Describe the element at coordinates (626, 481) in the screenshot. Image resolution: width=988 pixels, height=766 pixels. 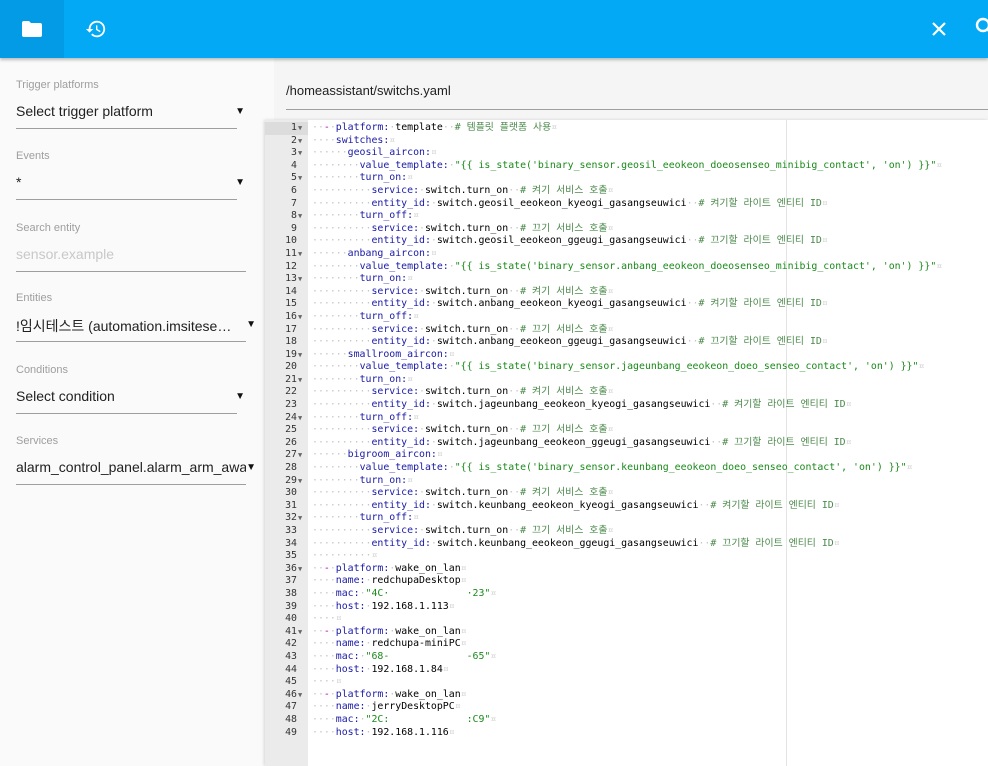
I see `code-line: 29 ▼ ········turn_on:¤` at that location.